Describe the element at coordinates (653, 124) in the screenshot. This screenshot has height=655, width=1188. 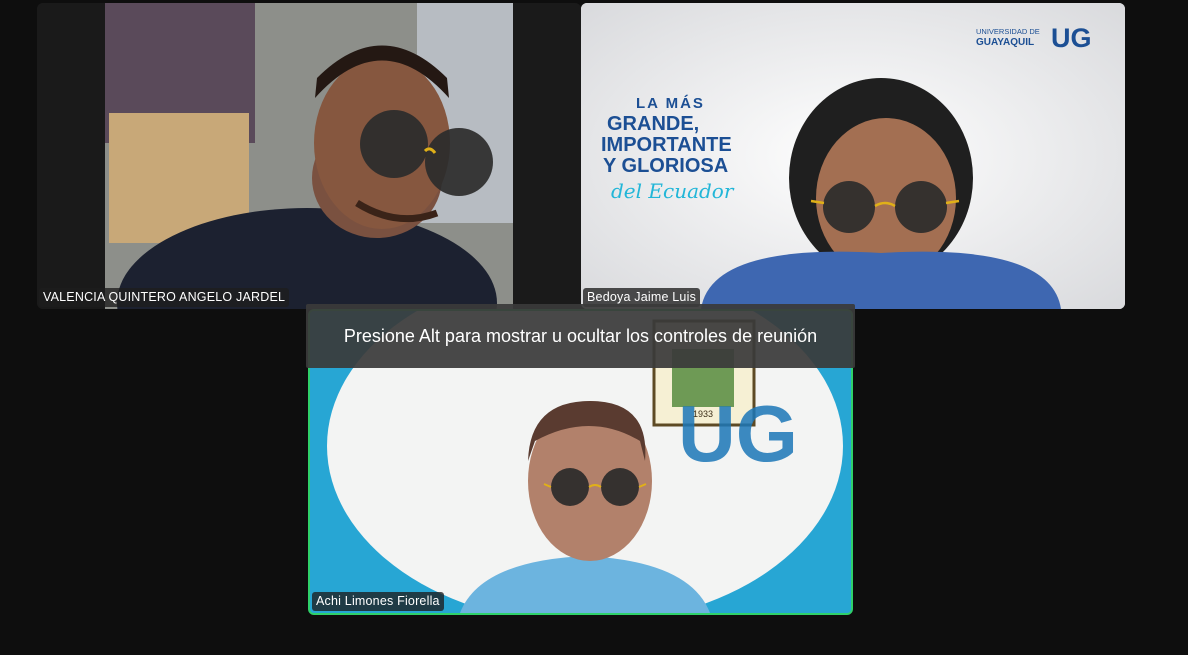
I see `slogan-line-2: GRANDE,` at that location.